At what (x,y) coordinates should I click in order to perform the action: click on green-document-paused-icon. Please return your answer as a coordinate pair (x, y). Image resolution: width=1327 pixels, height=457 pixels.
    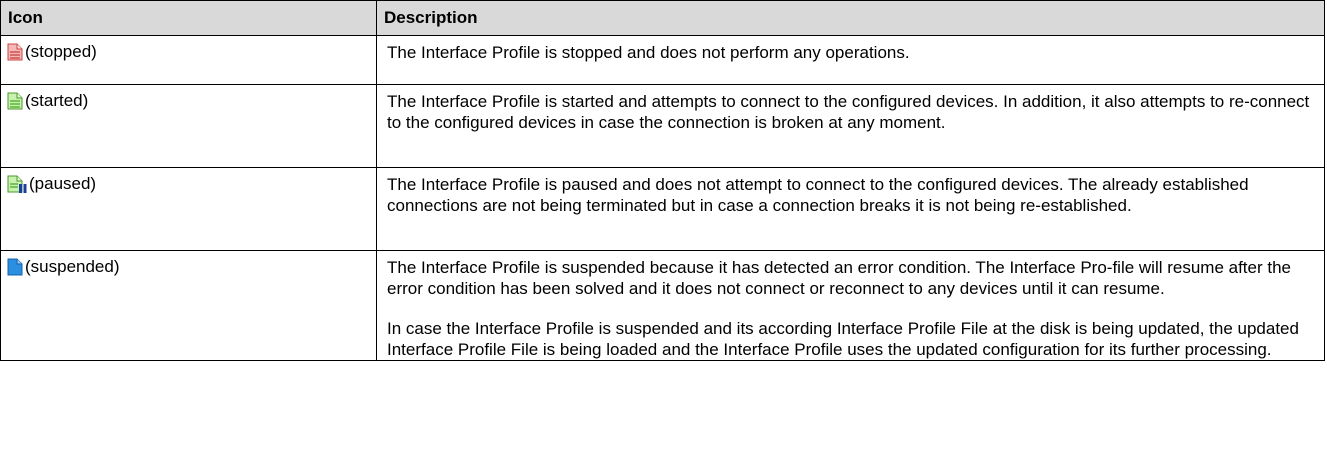
    Looking at the image, I should click on (17, 184).